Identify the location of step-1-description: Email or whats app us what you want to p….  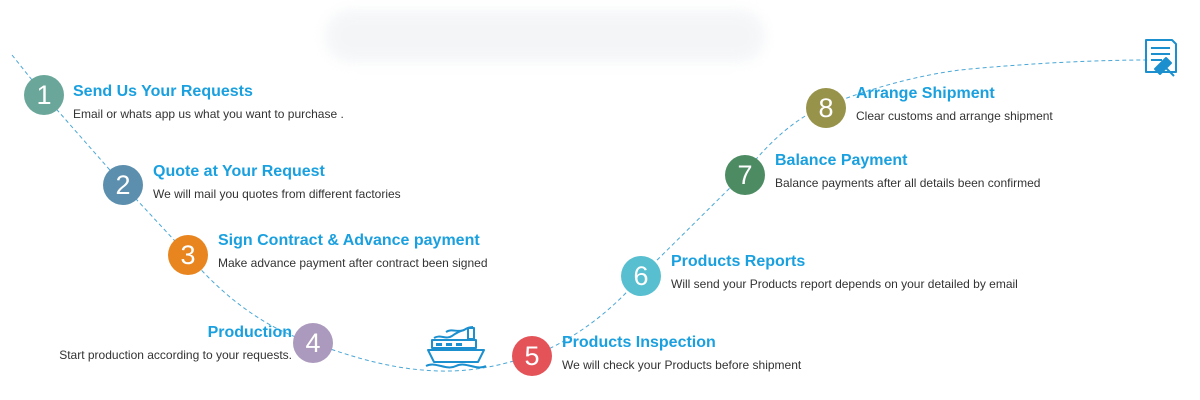
(208, 114).